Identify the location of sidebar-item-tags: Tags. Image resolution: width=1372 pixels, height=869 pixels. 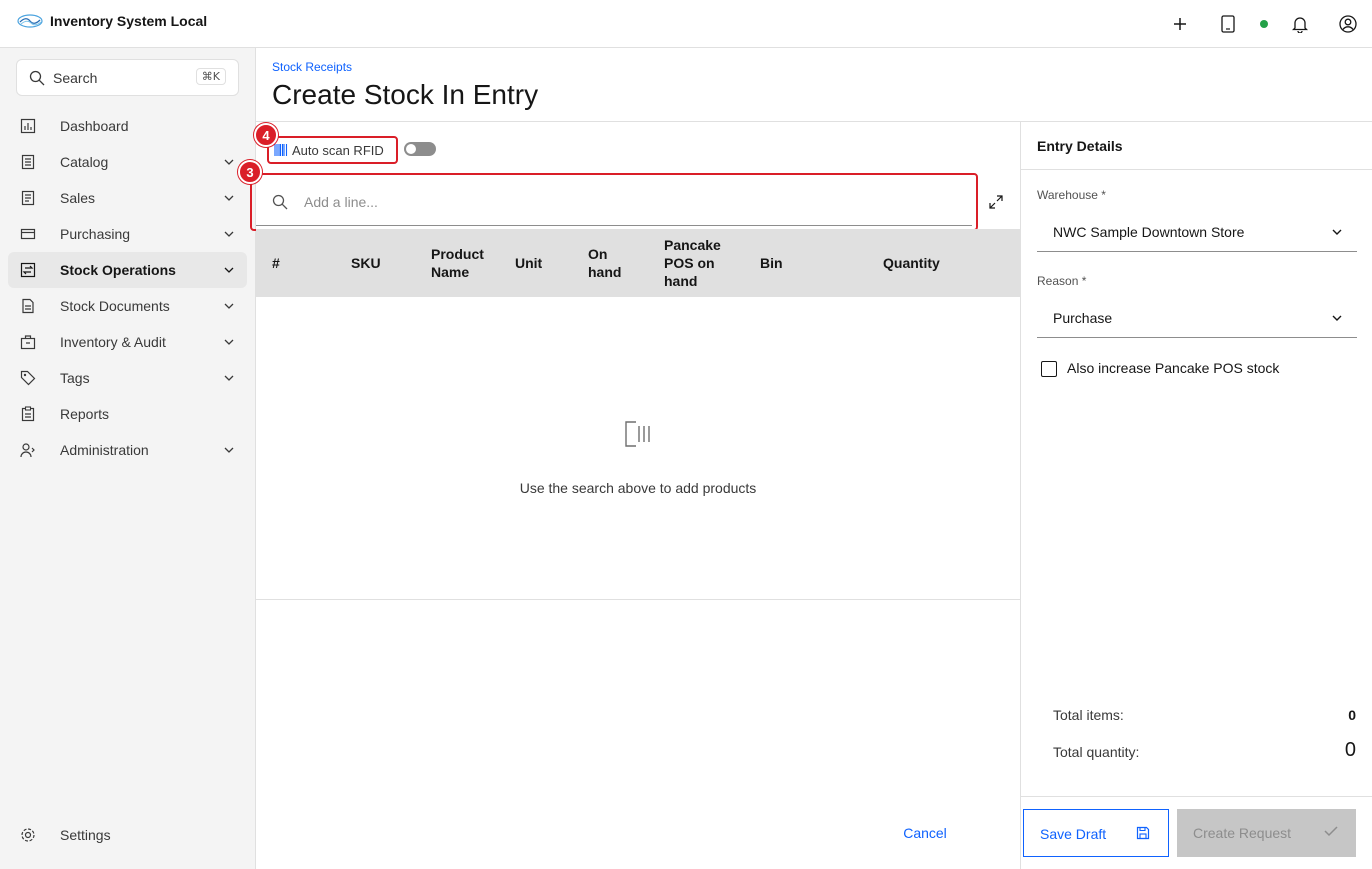
(127, 378).